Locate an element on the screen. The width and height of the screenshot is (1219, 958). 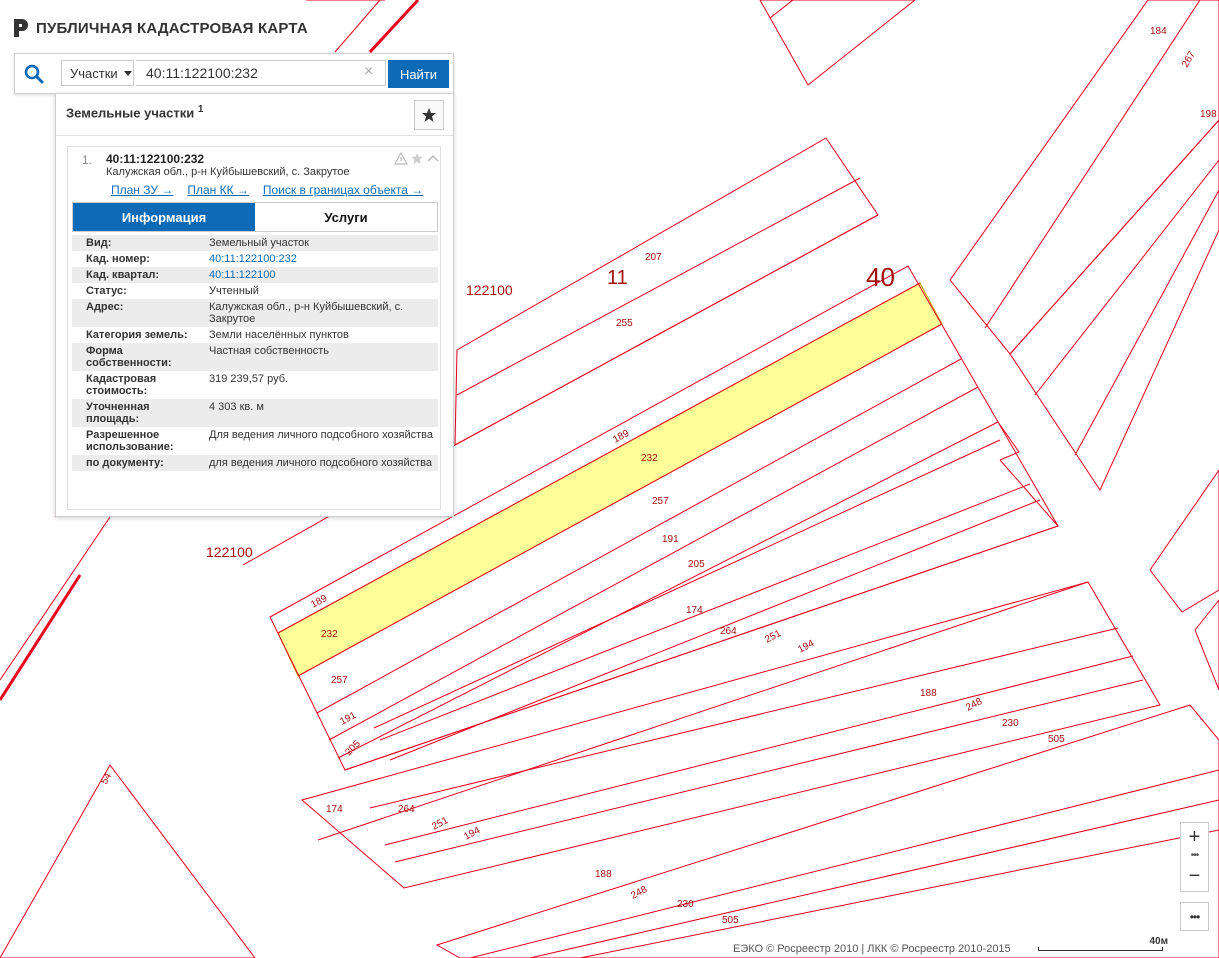
info-value: Частная собственность is located at coordinates (269, 351).